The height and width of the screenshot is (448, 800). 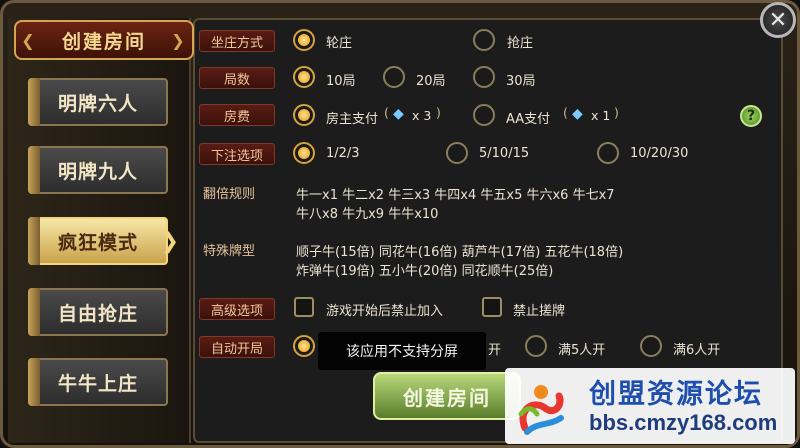 What do you see at coordinates (431, 81) in the screenshot?
I see `option-rounds-20: 20局` at bounding box center [431, 81].